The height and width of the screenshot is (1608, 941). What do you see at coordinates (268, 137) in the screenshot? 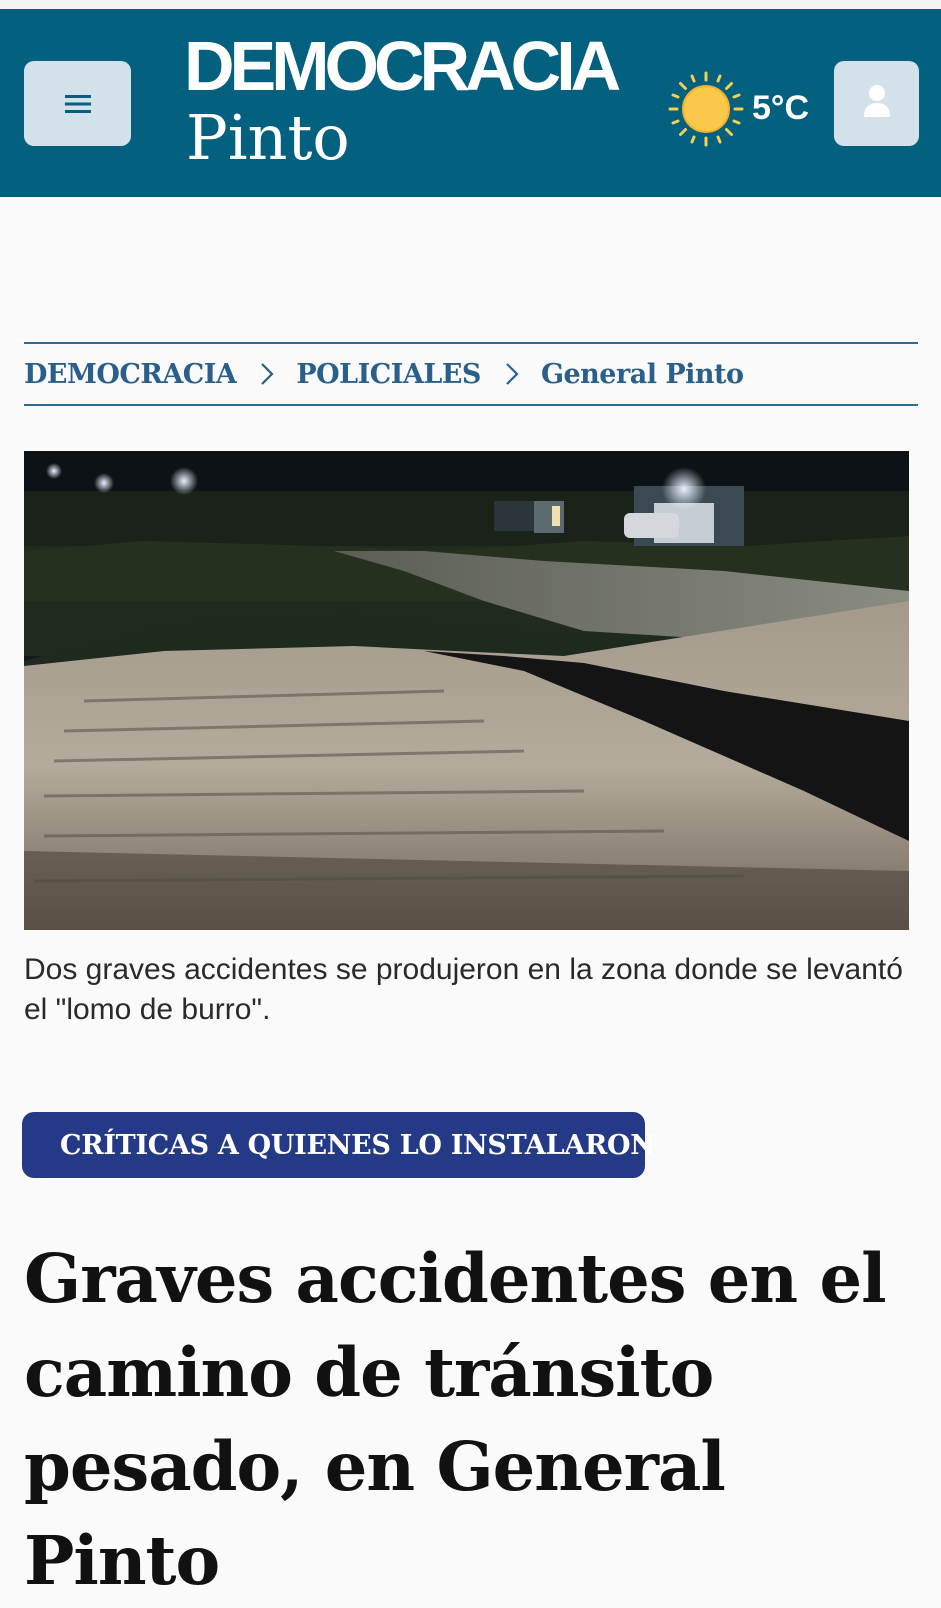
I see `logo-subtitle: Pinto` at bounding box center [268, 137].